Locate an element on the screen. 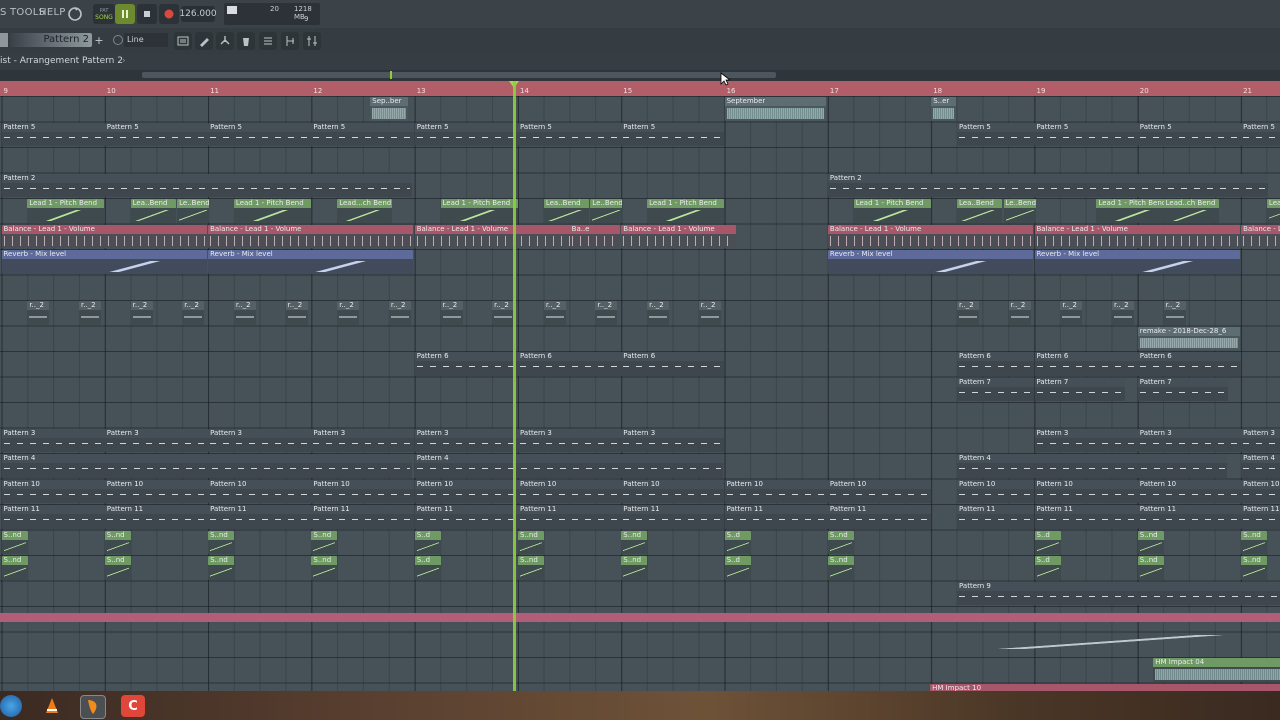 The width and height of the screenshot is (1280, 720). draw-tool-icon is located at coordinates (204, 41).